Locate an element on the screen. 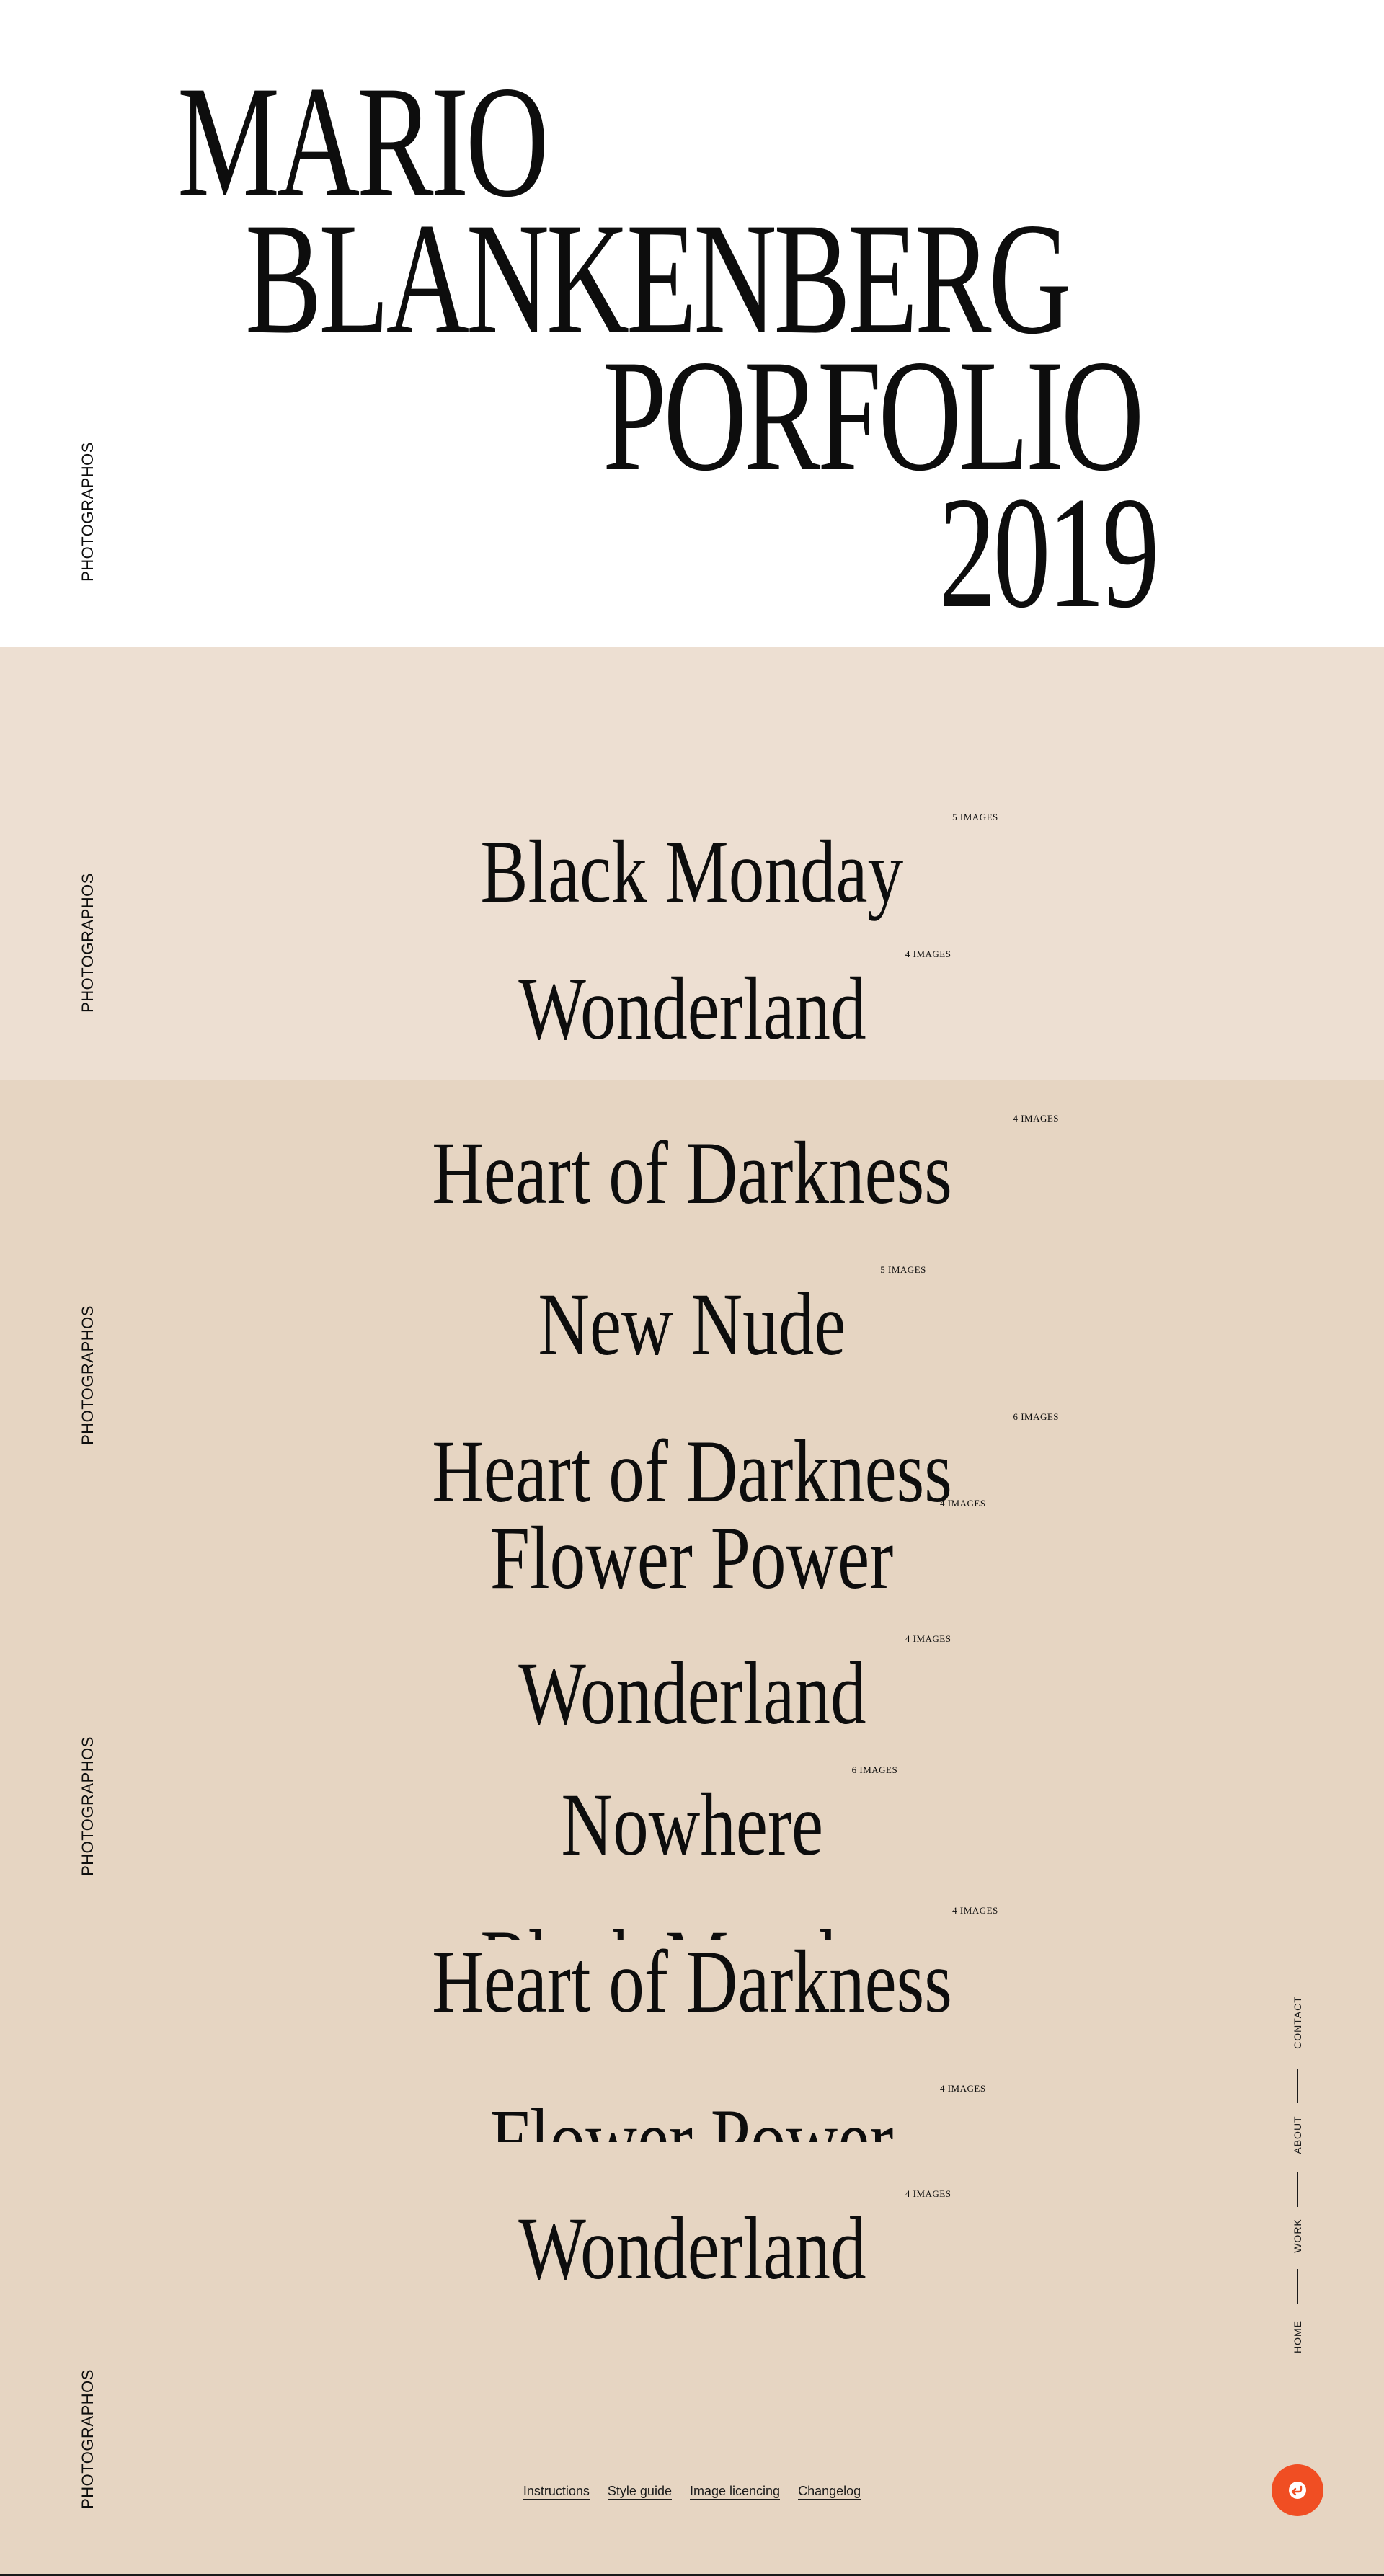 This screenshot has height=2576, width=1384. footer-link-instructions: Instructions is located at coordinates (556, 2492).